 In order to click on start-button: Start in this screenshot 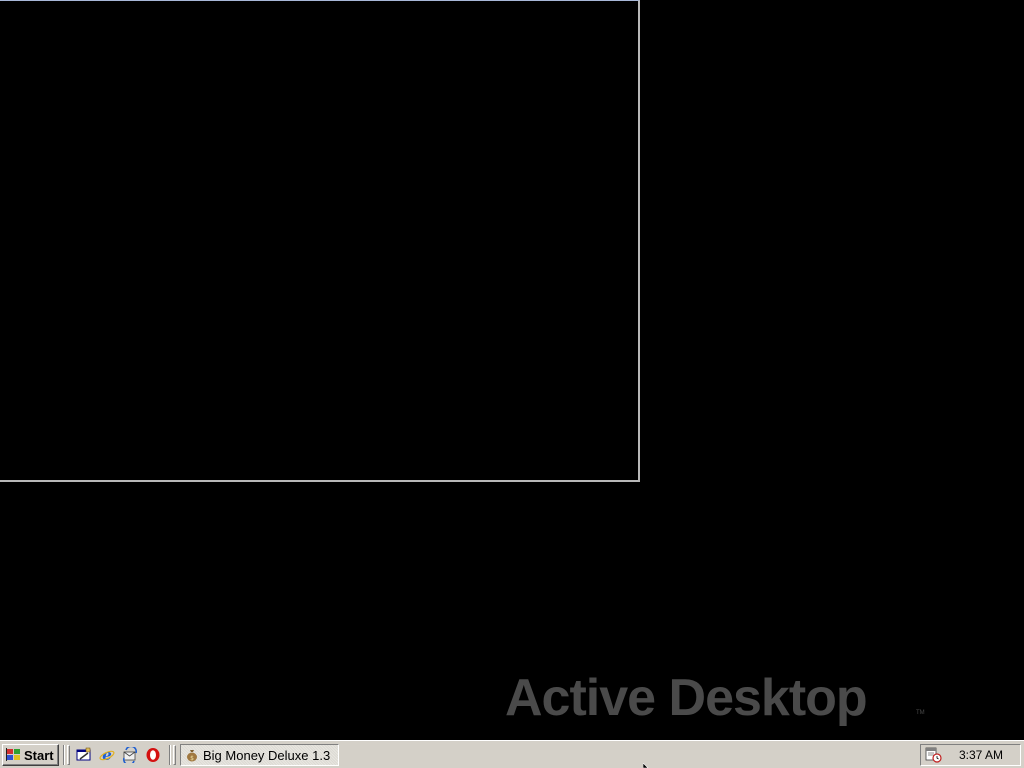, I will do `click(30, 755)`.